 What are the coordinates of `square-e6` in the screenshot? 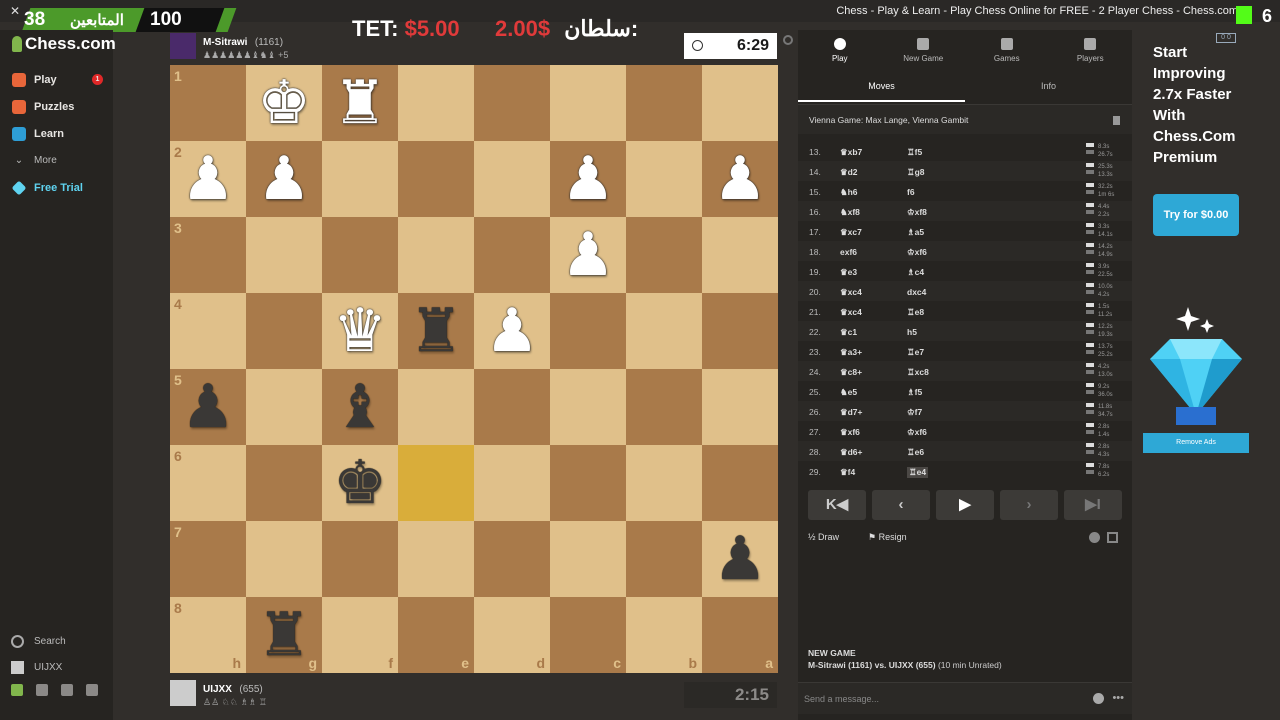 It's located at (436, 483).